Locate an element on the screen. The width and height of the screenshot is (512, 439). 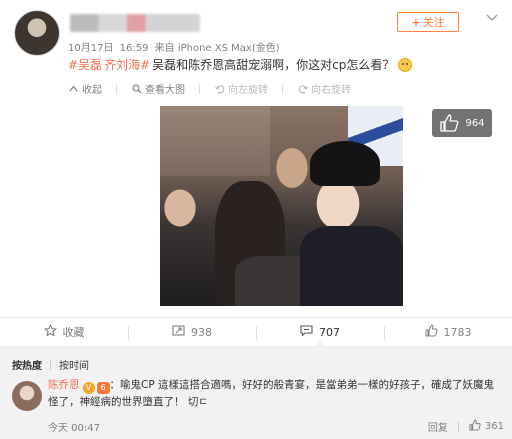
plus-icon: + is located at coordinates (416, 22).